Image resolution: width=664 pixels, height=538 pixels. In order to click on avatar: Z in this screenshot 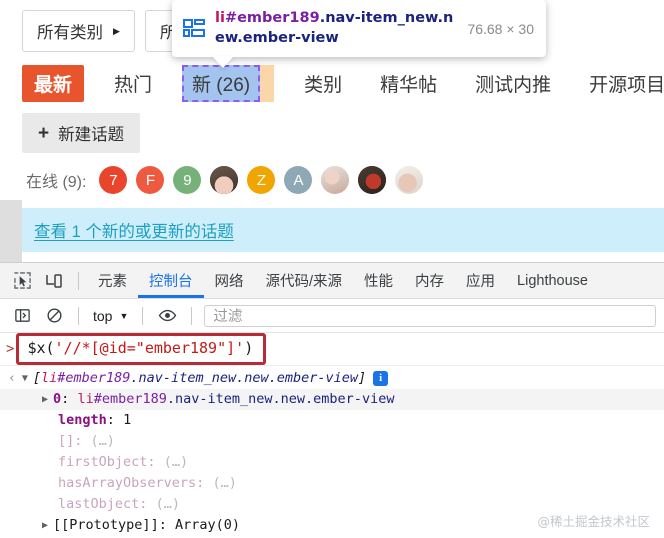, I will do `click(261, 180)`.